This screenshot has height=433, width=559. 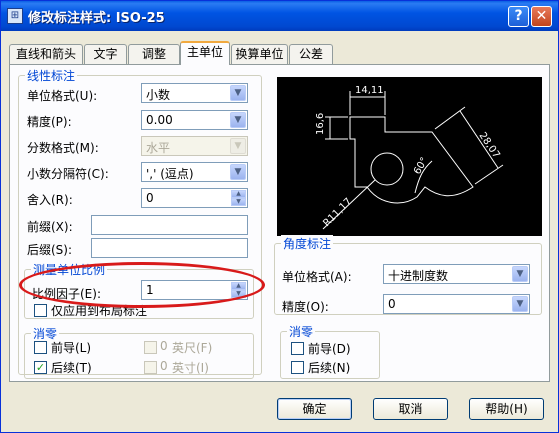 What do you see at coordinates (421, 166) in the screenshot?
I see `preview-dim-angle: 60°` at bounding box center [421, 166].